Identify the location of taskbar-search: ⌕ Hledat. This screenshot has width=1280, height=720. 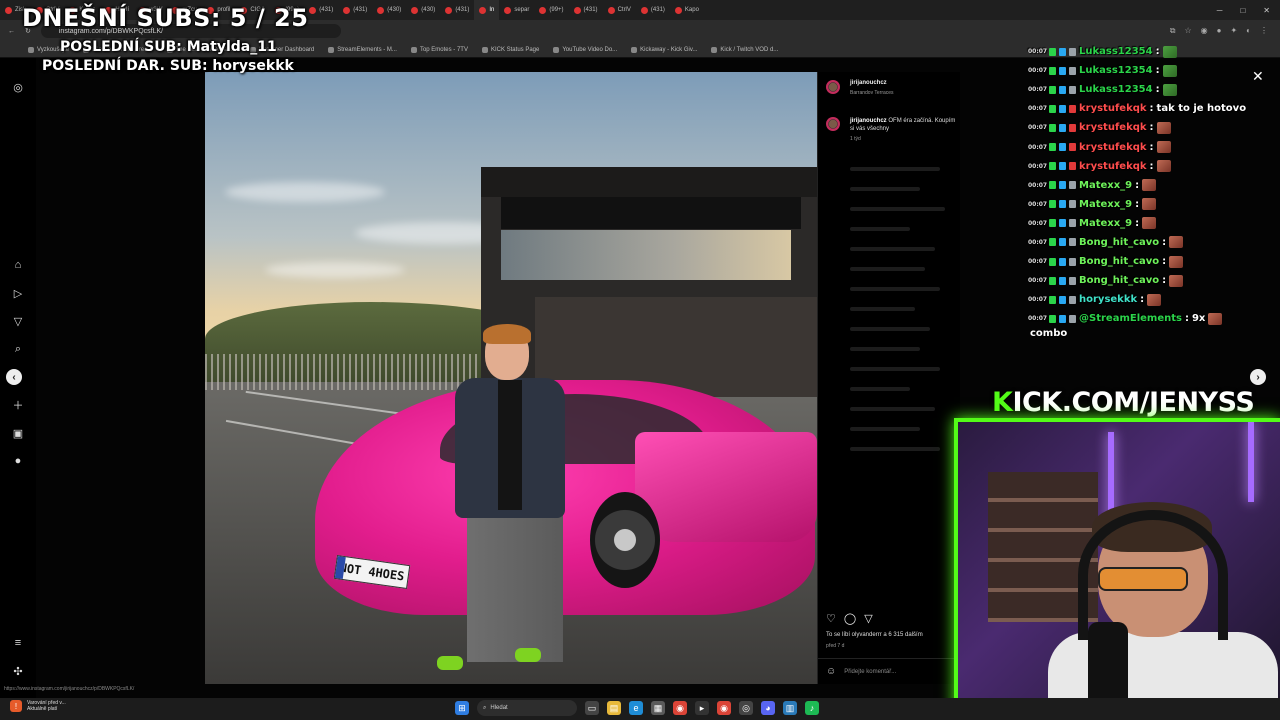
(527, 708).